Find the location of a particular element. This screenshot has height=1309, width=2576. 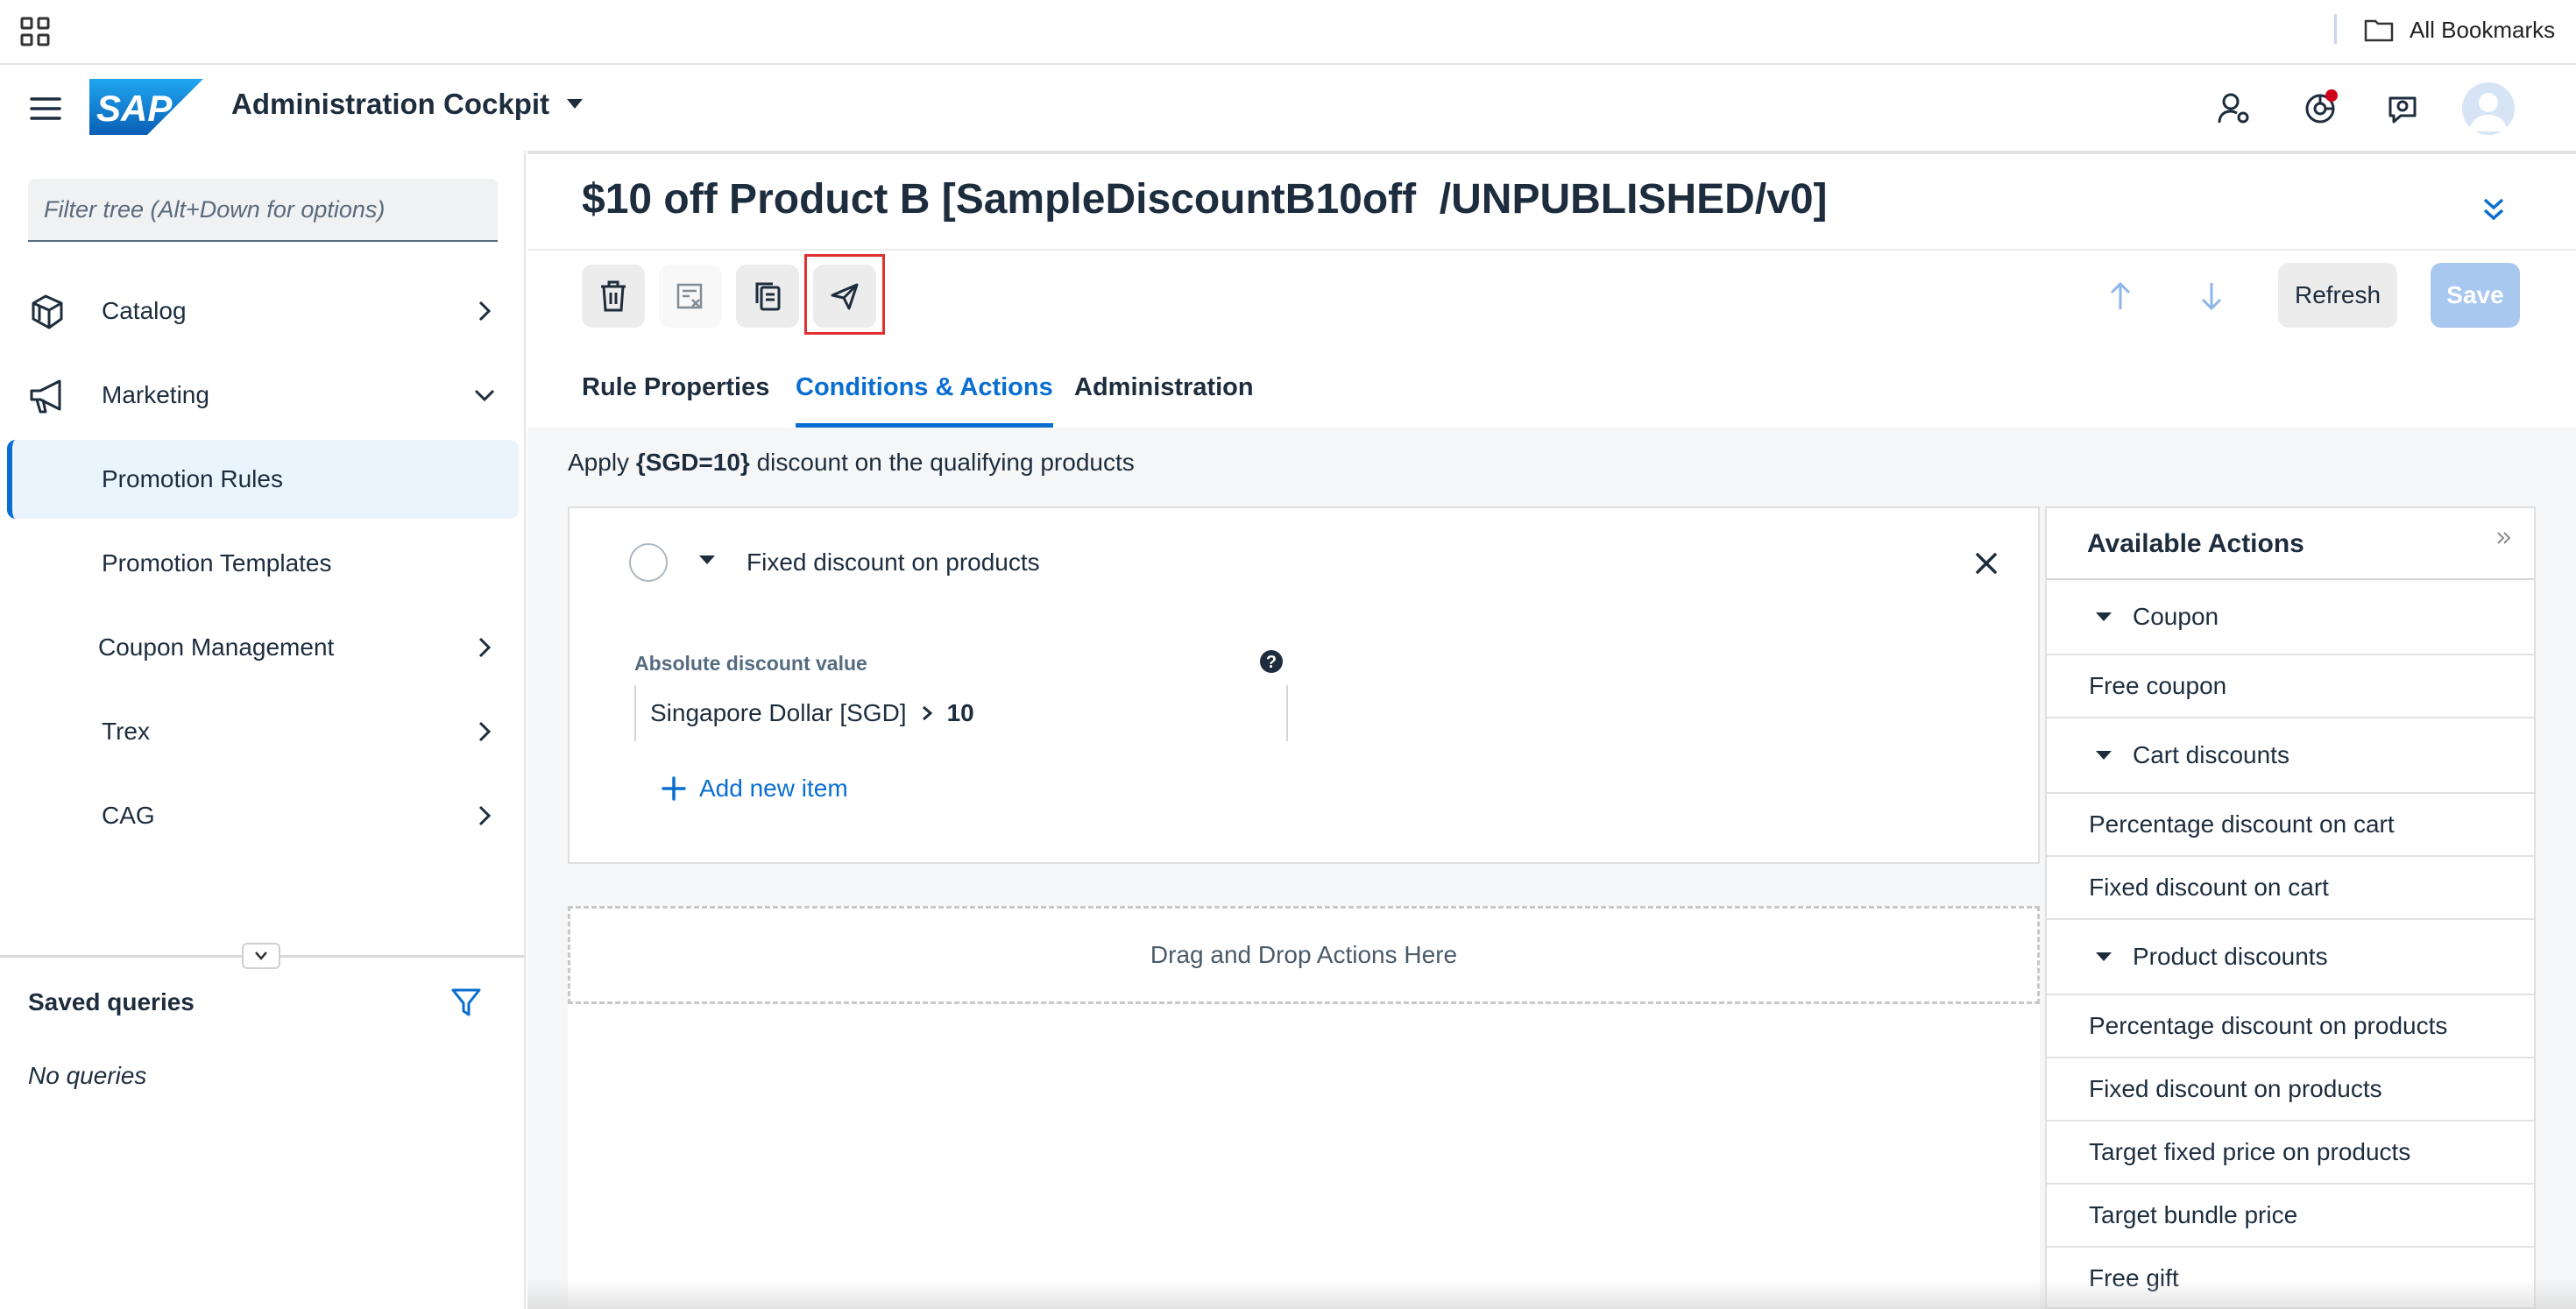

sidebar-item-label: Trex is located at coordinates (126, 731).